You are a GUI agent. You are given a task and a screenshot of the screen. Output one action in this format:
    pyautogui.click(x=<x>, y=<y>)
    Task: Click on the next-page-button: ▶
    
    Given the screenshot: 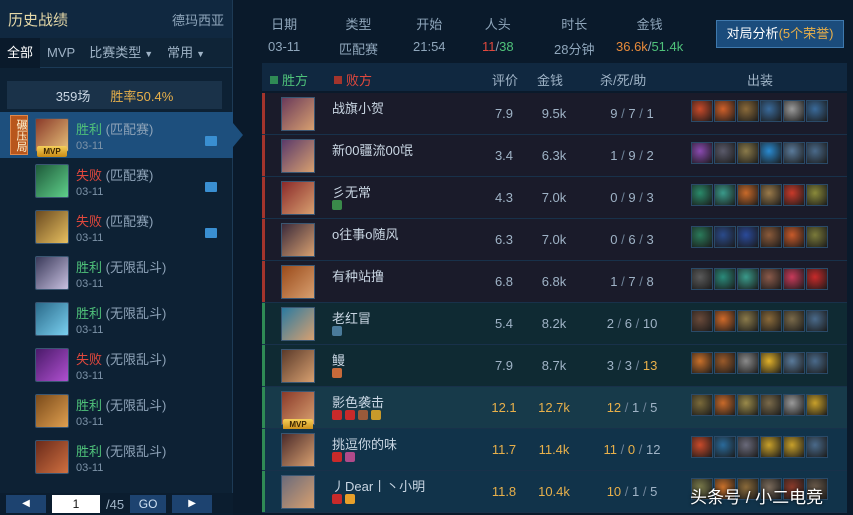 What is the action you would take?
    pyautogui.click(x=192, y=504)
    